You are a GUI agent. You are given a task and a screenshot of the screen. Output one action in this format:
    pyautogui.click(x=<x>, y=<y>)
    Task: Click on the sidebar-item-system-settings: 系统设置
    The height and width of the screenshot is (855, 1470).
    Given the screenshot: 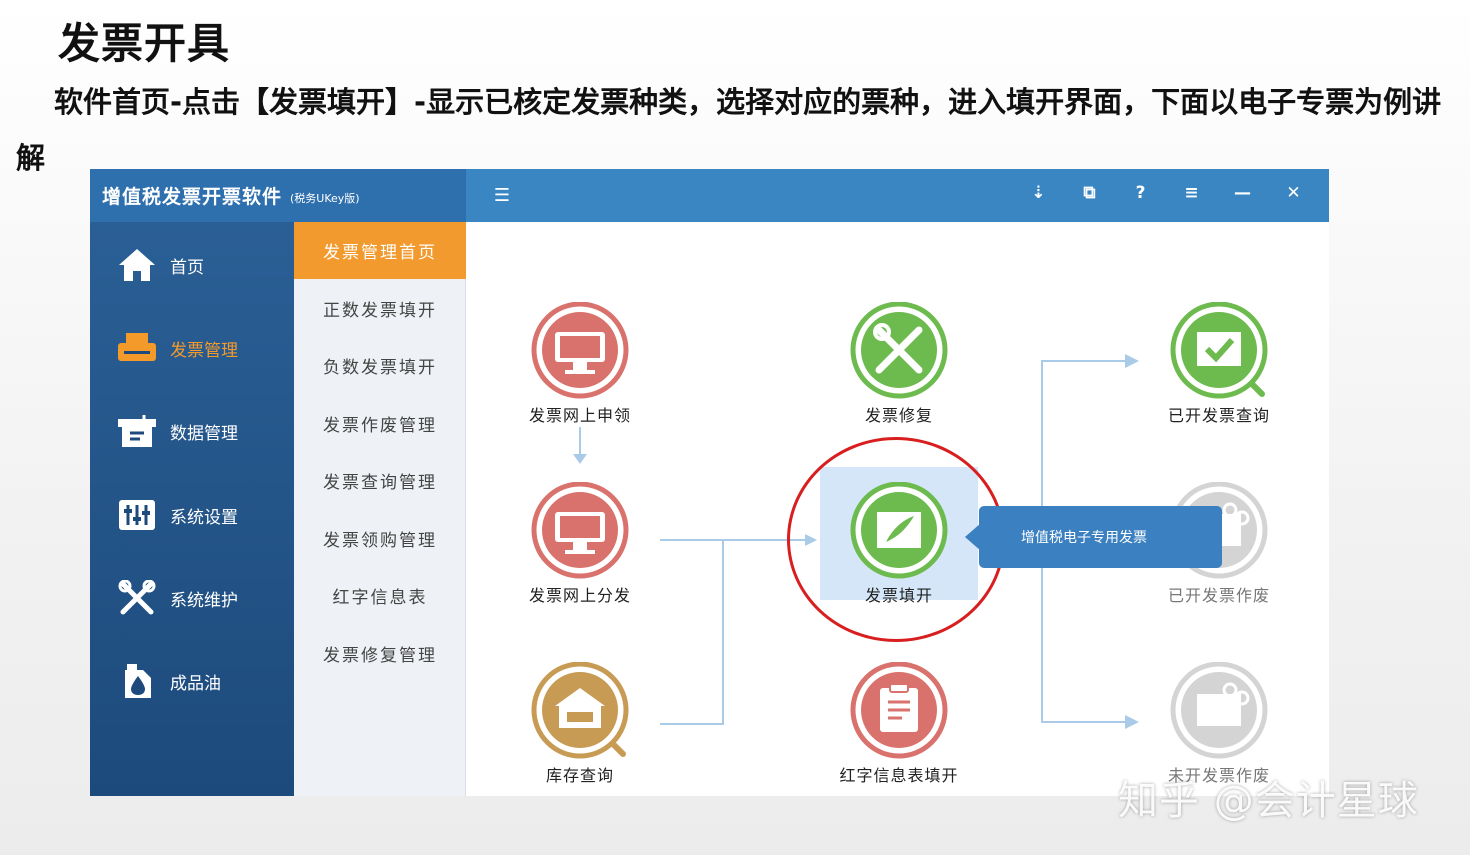 What is the action you would take?
    pyautogui.click(x=177, y=515)
    